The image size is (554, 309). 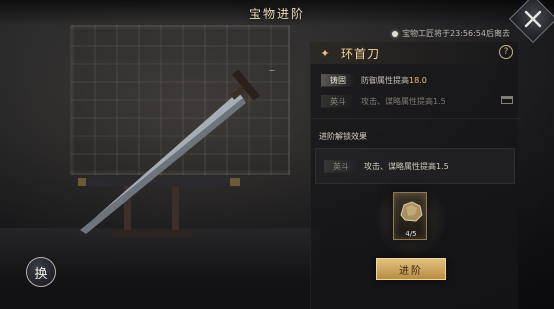 What do you see at coordinates (338, 80) in the screenshot?
I see `attribute-tag: 铸固` at bounding box center [338, 80].